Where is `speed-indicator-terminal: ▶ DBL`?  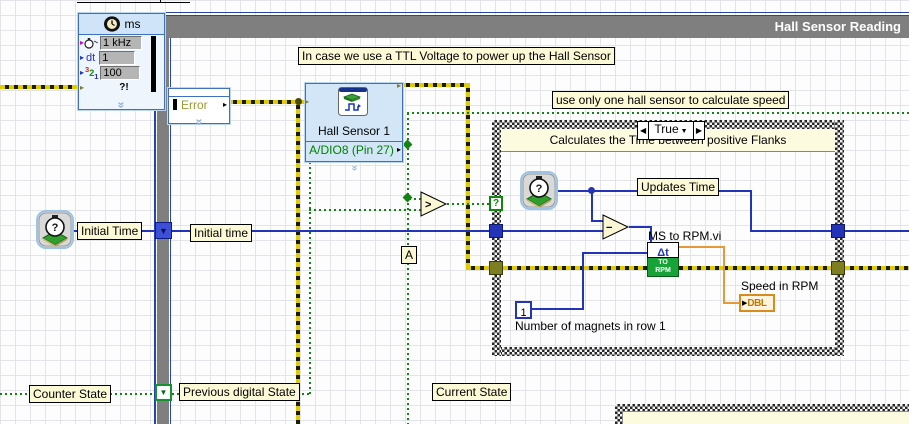 speed-indicator-terminal: ▶ DBL is located at coordinates (757, 303).